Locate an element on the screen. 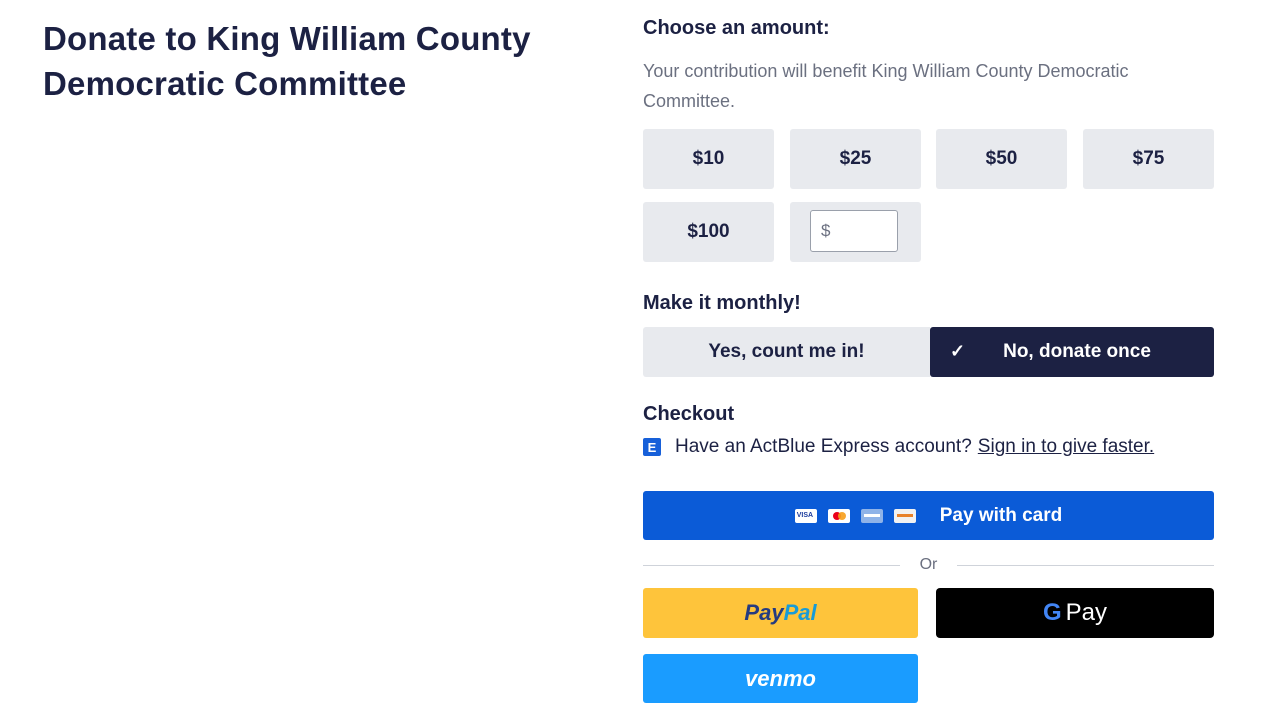 The image size is (1280, 720). amount-button-75: $75 is located at coordinates (1148, 159).